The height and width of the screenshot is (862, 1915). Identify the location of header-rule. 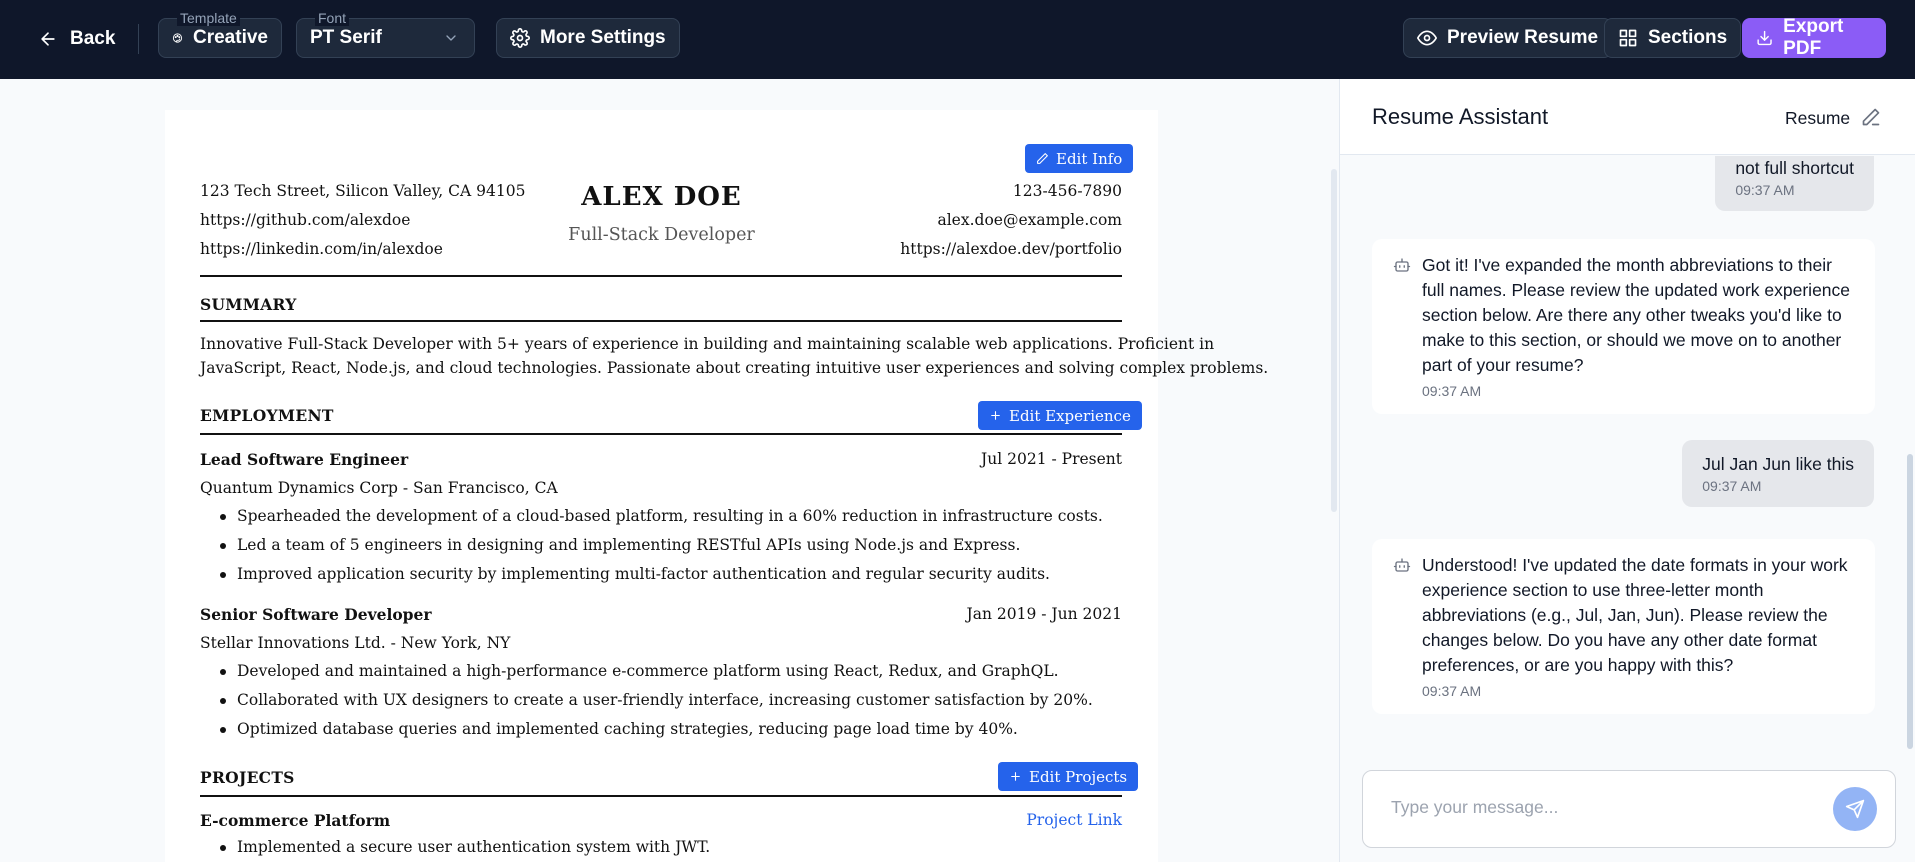
(661, 276).